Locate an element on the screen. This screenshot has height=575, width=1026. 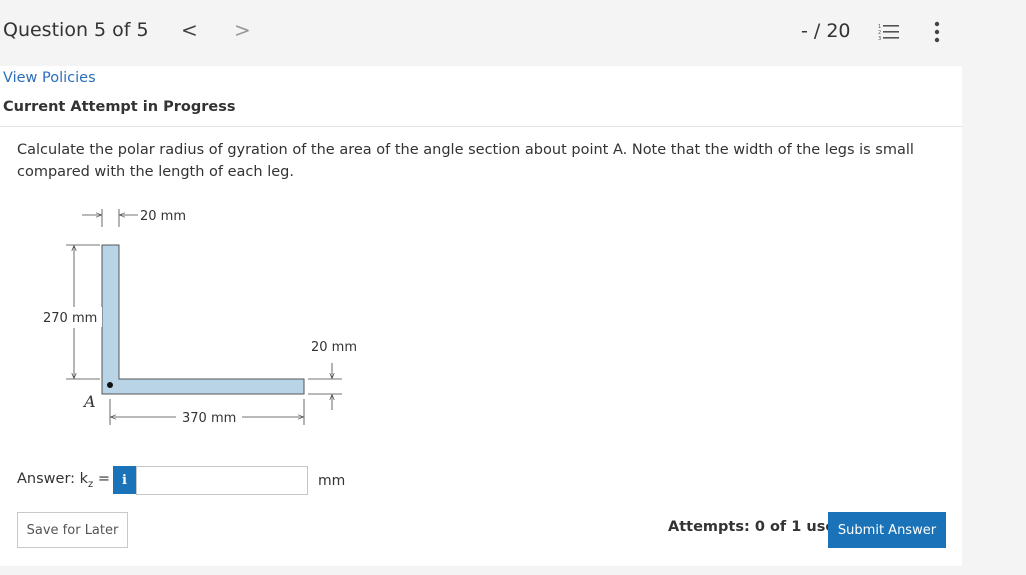
info-button: i is located at coordinates (124, 480).